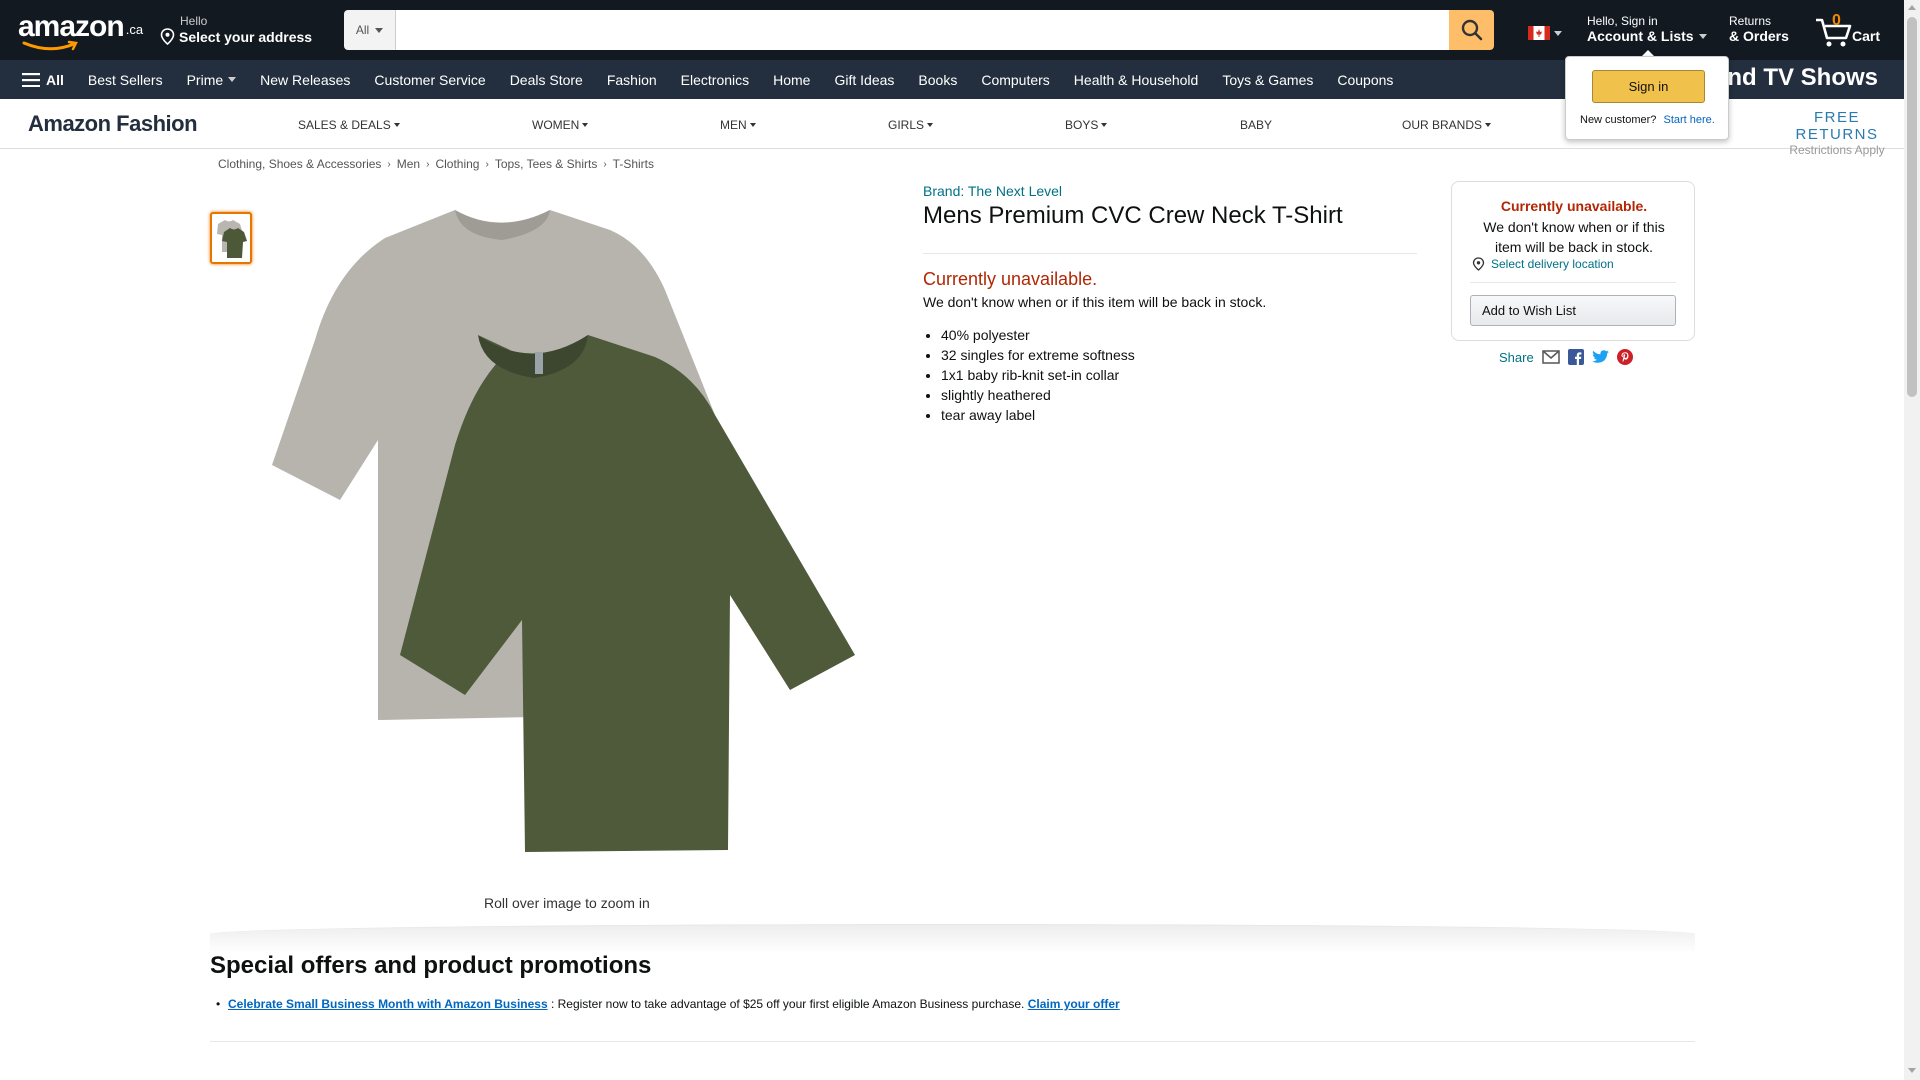 The width and height of the screenshot is (1920, 1080). I want to click on image-thumbnail, so click(231, 238).